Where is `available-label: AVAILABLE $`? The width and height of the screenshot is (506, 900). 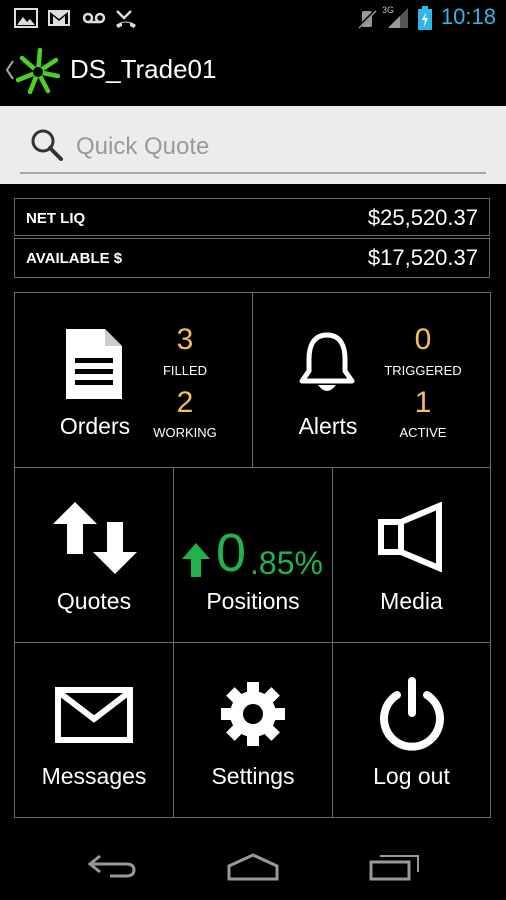
available-label: AVAILABLE $ is located at coordinates (74, 258).